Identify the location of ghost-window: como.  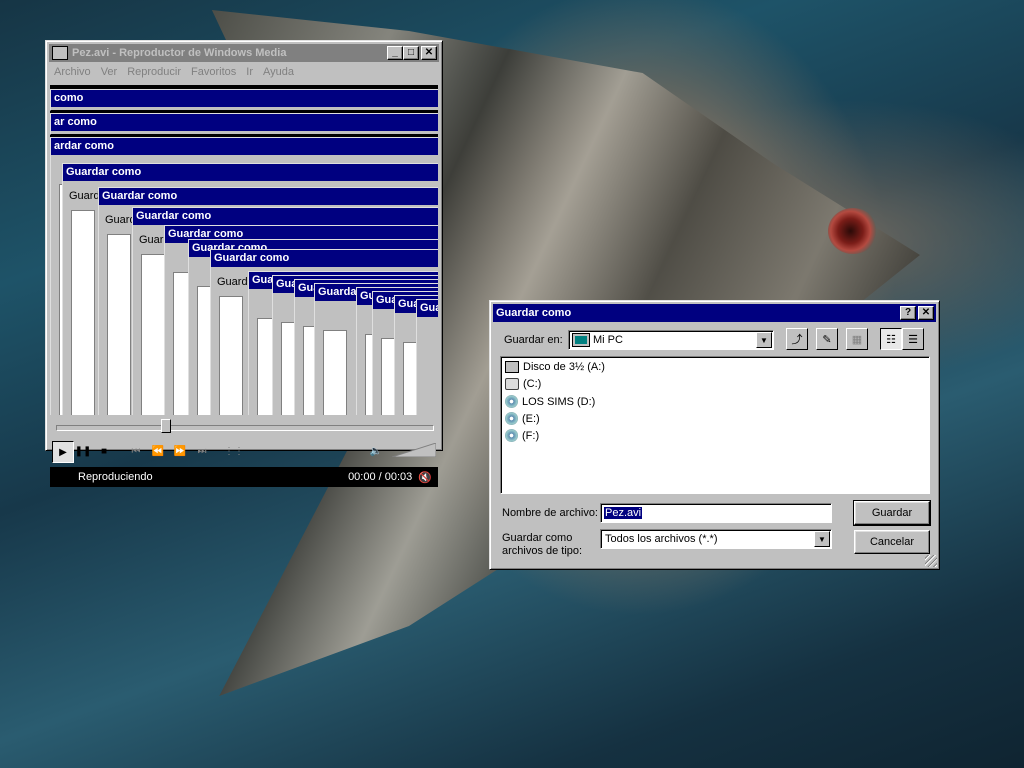
(244, 100).